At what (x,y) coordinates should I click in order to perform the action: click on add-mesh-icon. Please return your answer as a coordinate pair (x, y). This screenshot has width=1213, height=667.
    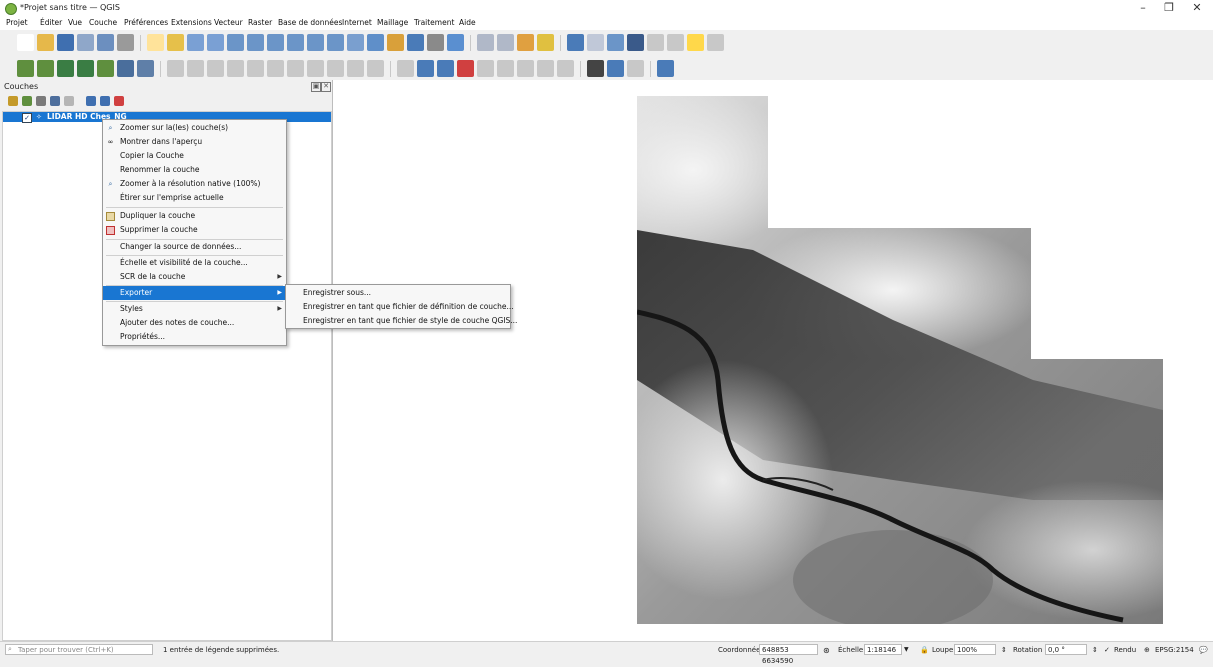
    Looking at the image, I should click on (105, 68).